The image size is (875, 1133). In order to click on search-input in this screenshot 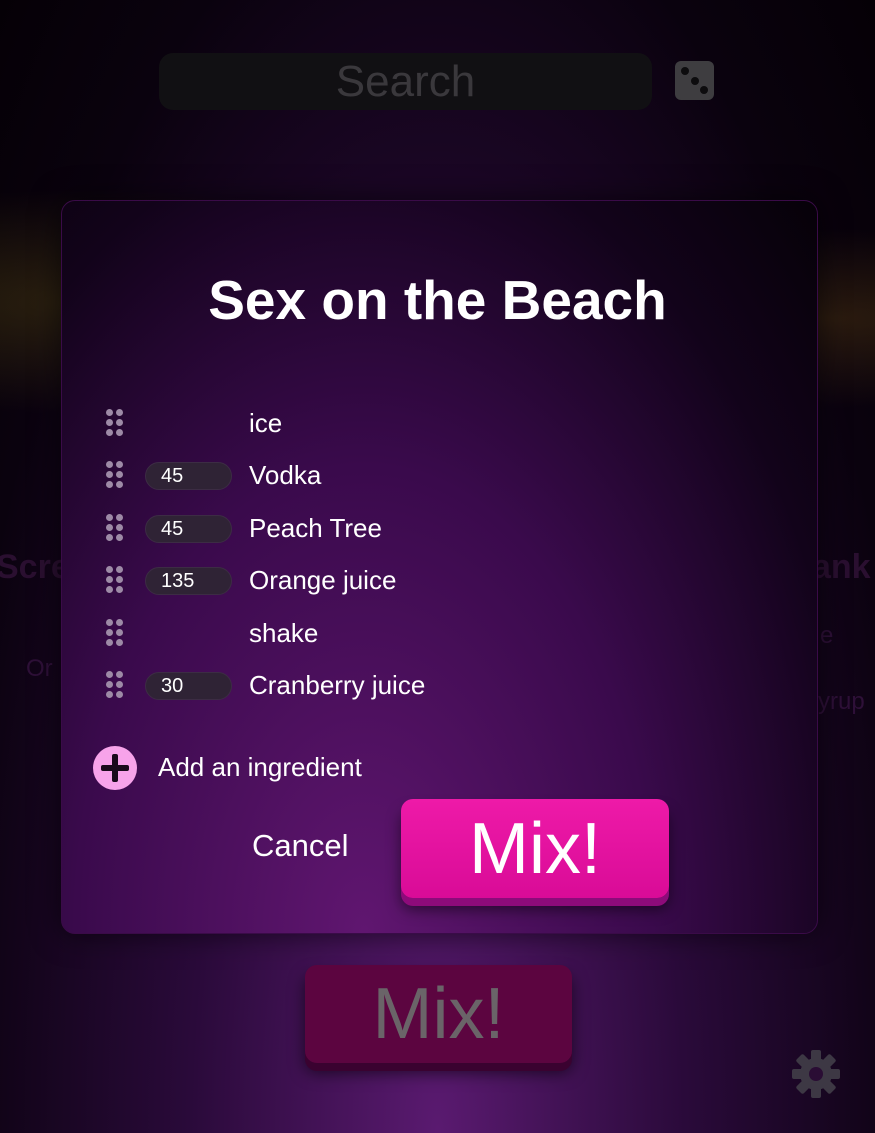, I will do `click(405, 81)`.